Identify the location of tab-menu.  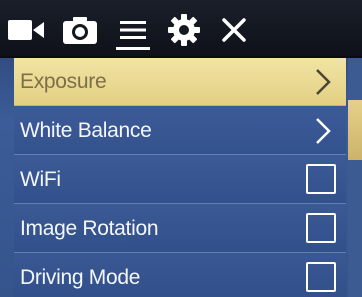
(133, 30).